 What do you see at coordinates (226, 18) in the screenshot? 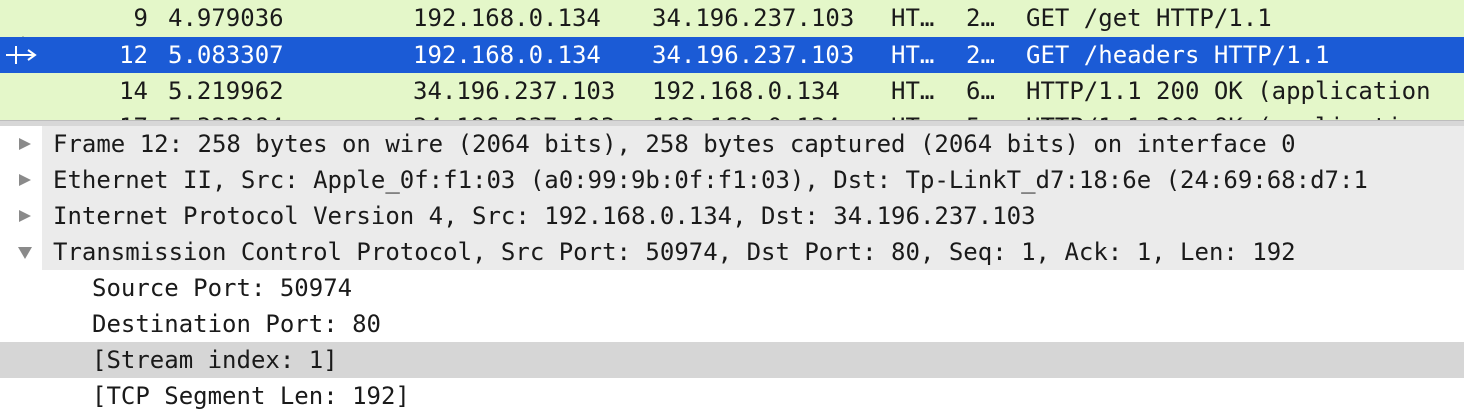
I see `packet-time: 4.979036` at bounding box center [226, 18].